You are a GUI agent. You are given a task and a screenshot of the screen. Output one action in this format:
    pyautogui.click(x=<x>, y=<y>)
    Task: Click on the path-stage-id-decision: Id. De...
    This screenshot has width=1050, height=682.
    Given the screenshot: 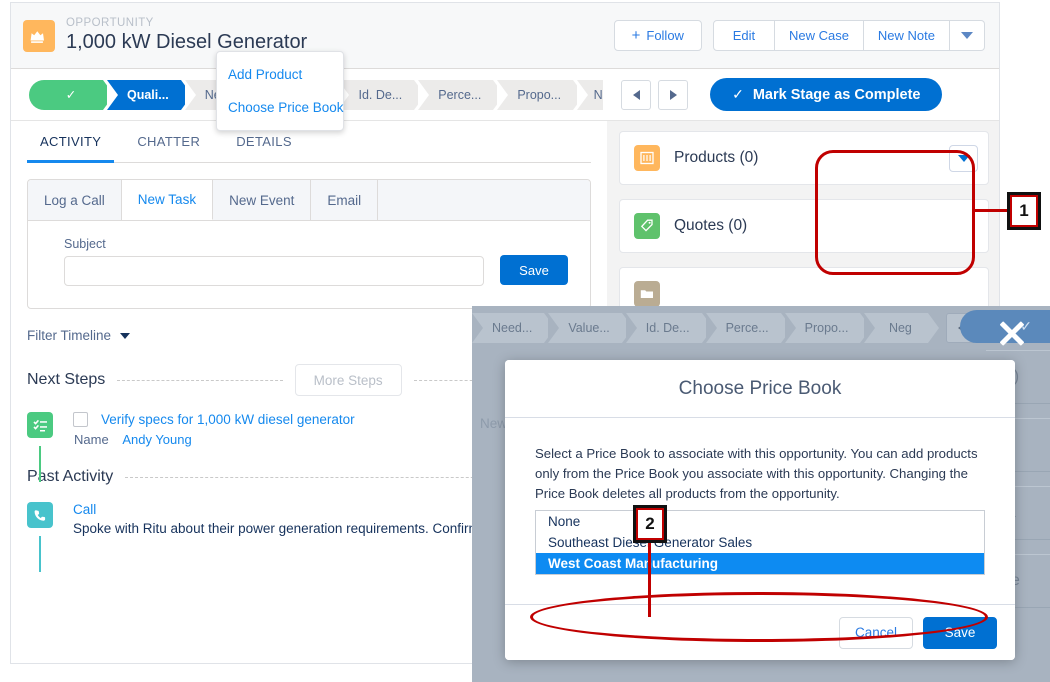 What is the action you would take?
    pyautogui.click(x=382, y=94)
    